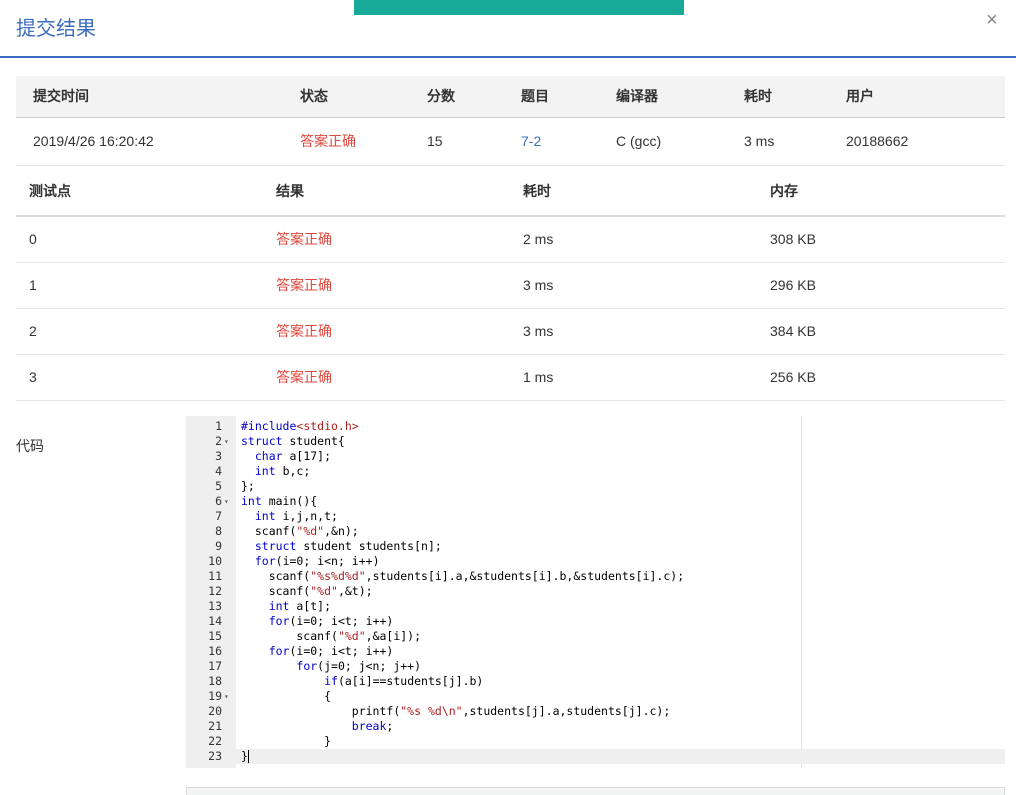 Image resolution: width=1016 pixels, height=795 pixels. What do you see at coordinates (215, 606) in the screenshot?
I see `line-number: 13` at bounding box center [215, 606].